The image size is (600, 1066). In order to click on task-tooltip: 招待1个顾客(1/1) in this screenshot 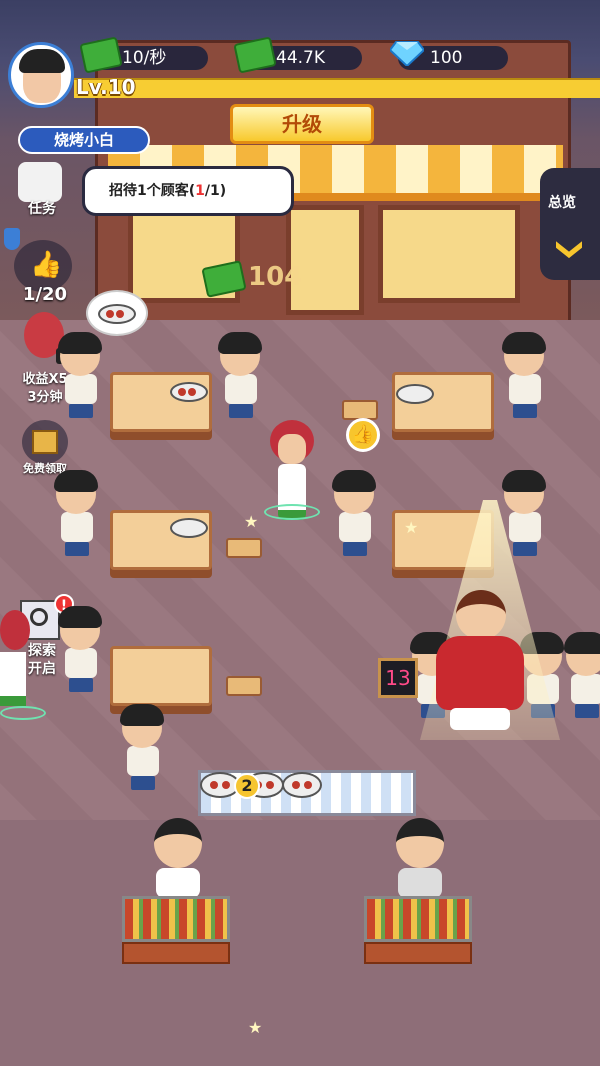, I will do `click(188, 191)`.